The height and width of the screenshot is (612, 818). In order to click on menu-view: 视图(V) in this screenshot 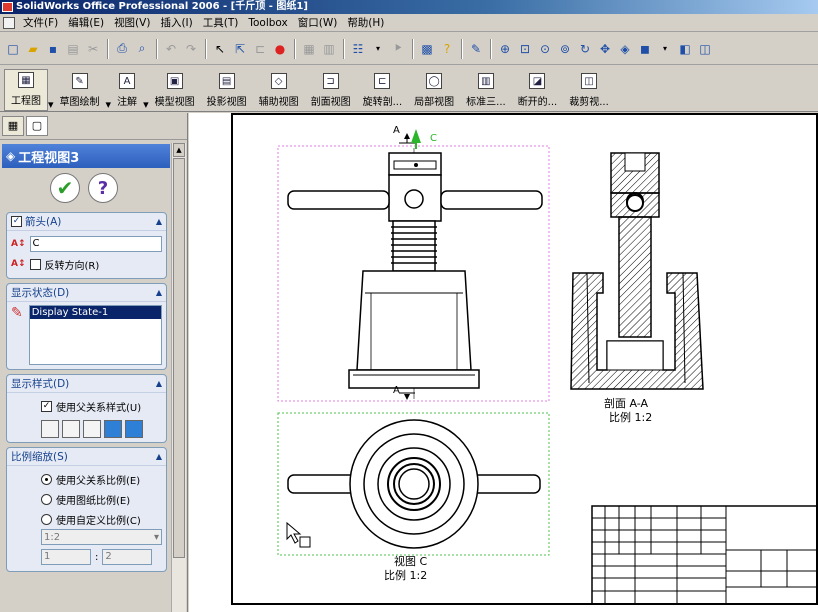, I will do `click(132, 22)`.